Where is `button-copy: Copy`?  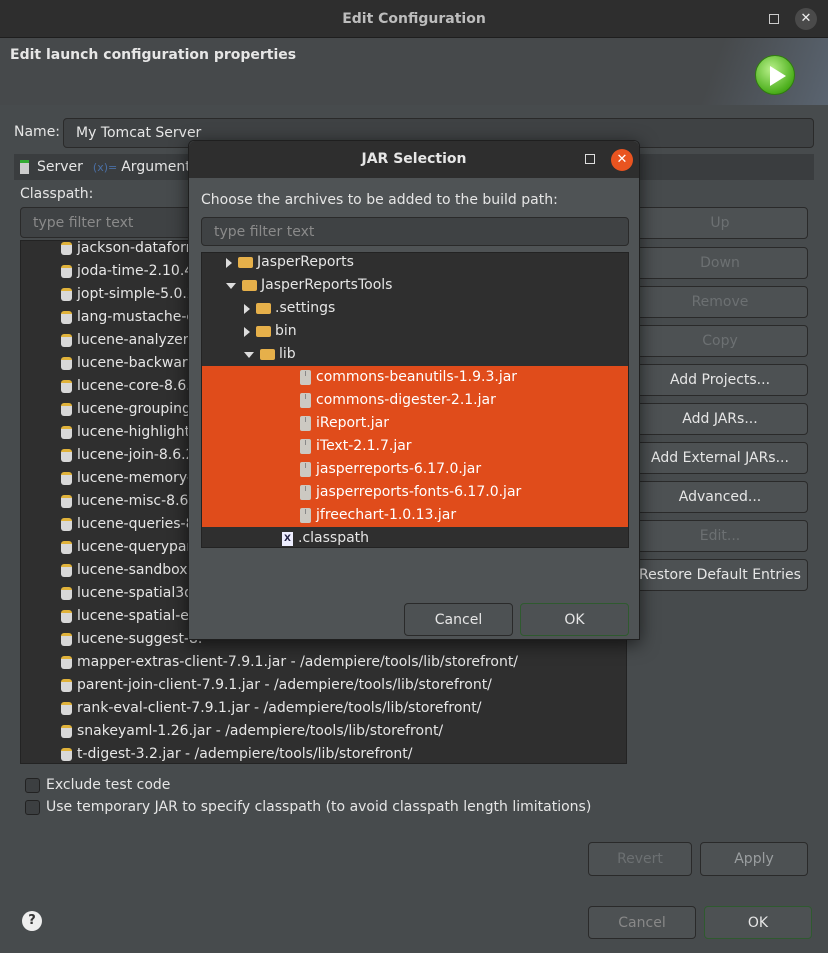 button-copy: Copy is located at coordinates (720, 341).